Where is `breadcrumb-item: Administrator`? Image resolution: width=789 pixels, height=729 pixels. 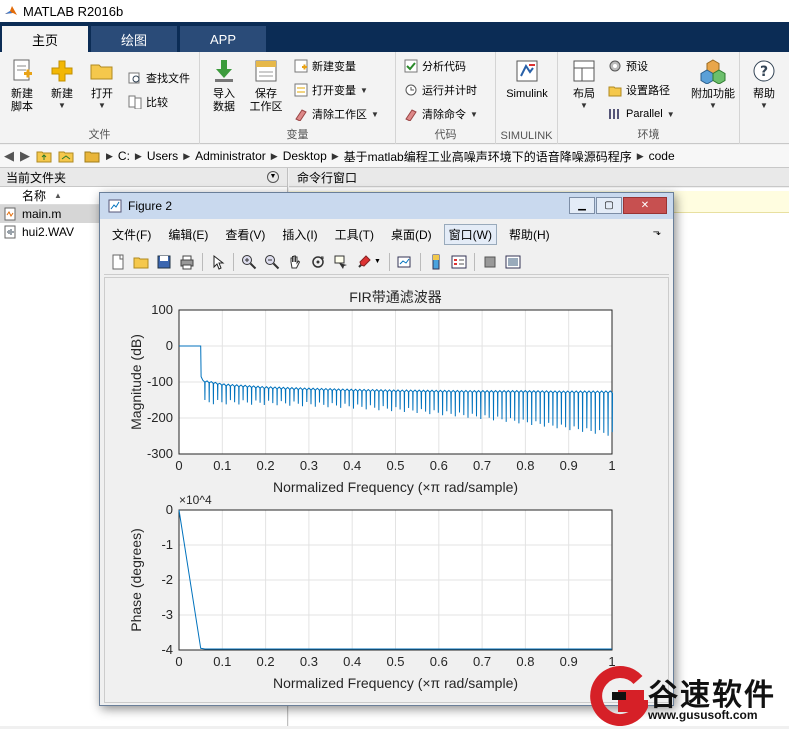 breadcrumb-item: Administrator is located at coordinates (230, 156).